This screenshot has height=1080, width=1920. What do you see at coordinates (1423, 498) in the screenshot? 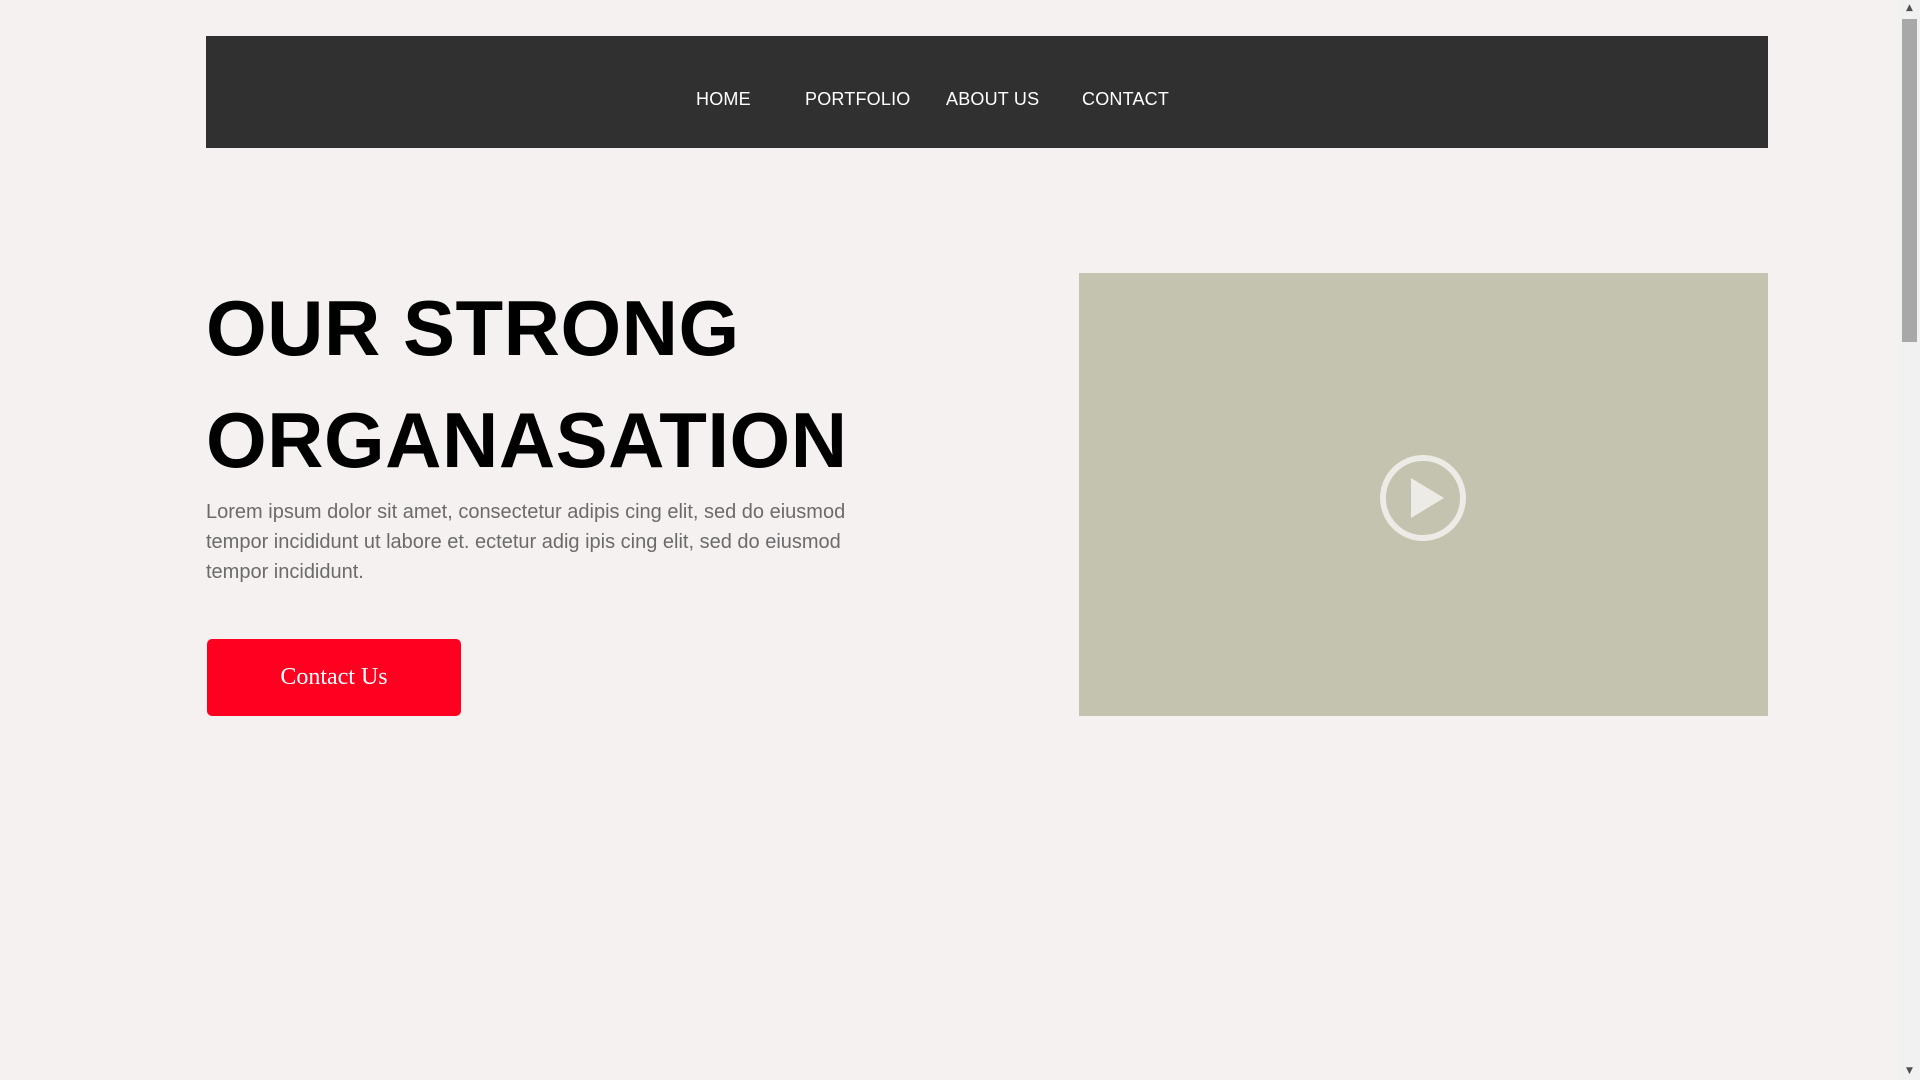
I see `play-circle-icon` at bounding box center [1423, 498].